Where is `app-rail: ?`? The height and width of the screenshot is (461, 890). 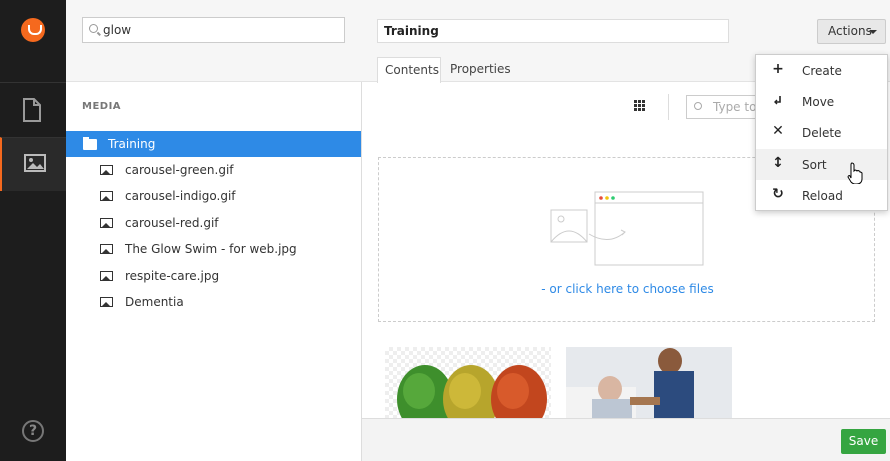
app-rail: ? is located at coordinates (33, 230).